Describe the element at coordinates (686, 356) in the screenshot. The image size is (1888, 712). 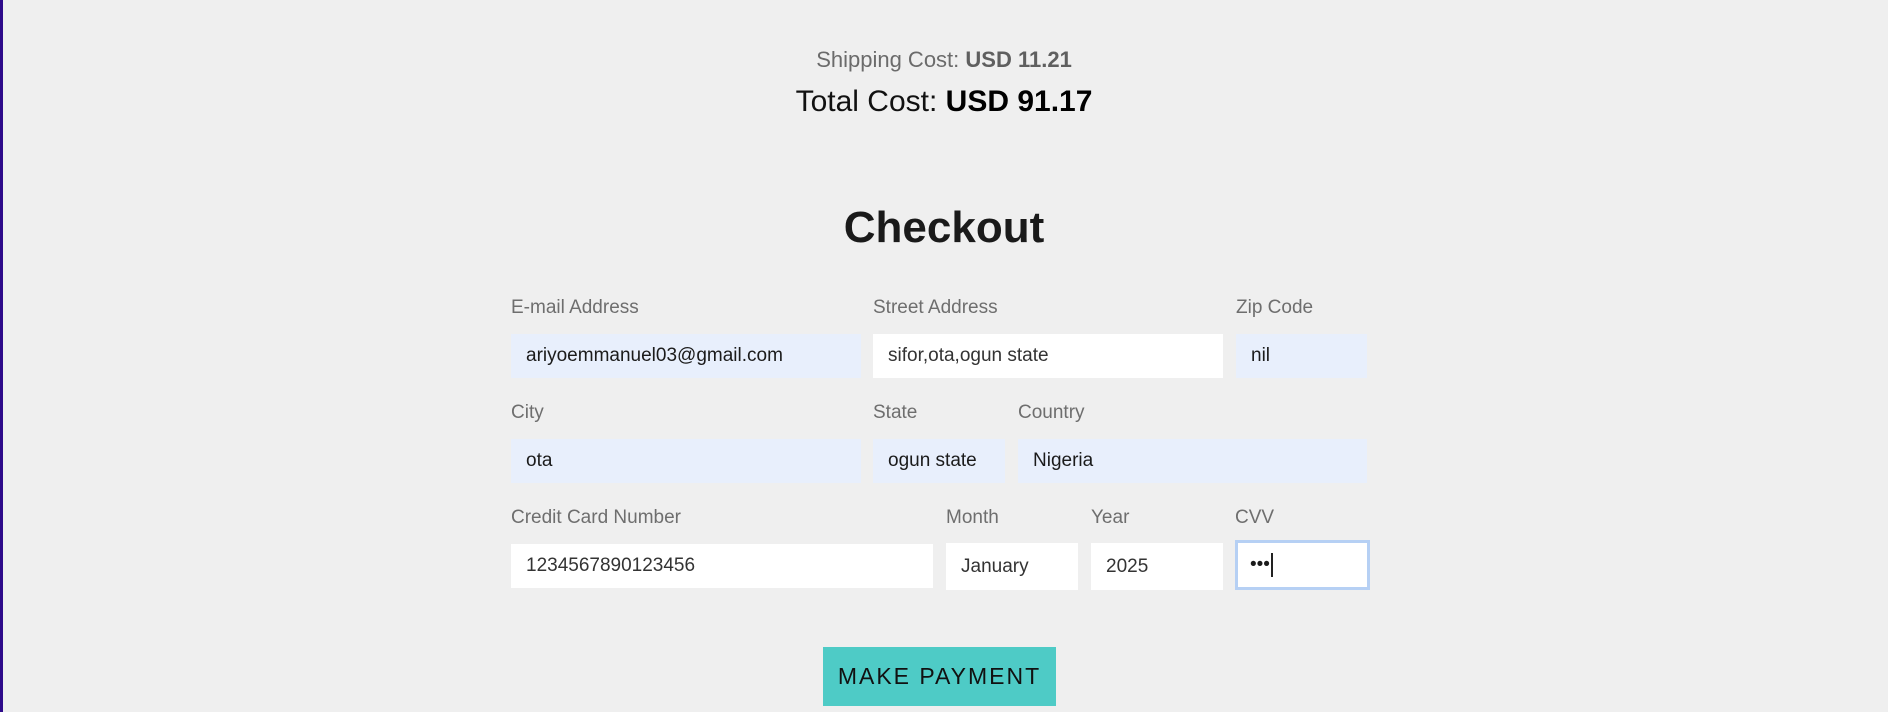
I see `email-field: ariyoemmanuel03@gmail.com` at that location.